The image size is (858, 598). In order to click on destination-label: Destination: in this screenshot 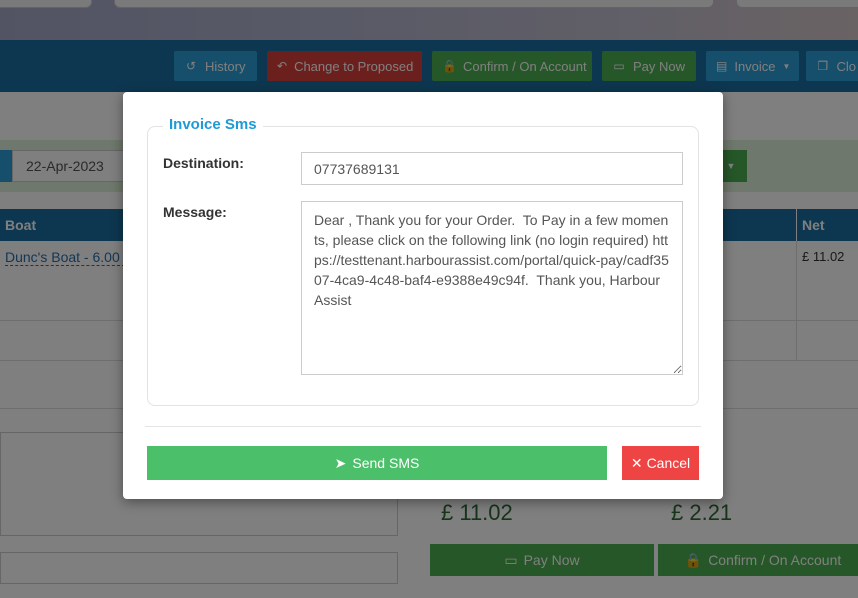, I will do `click(203, 163)`.